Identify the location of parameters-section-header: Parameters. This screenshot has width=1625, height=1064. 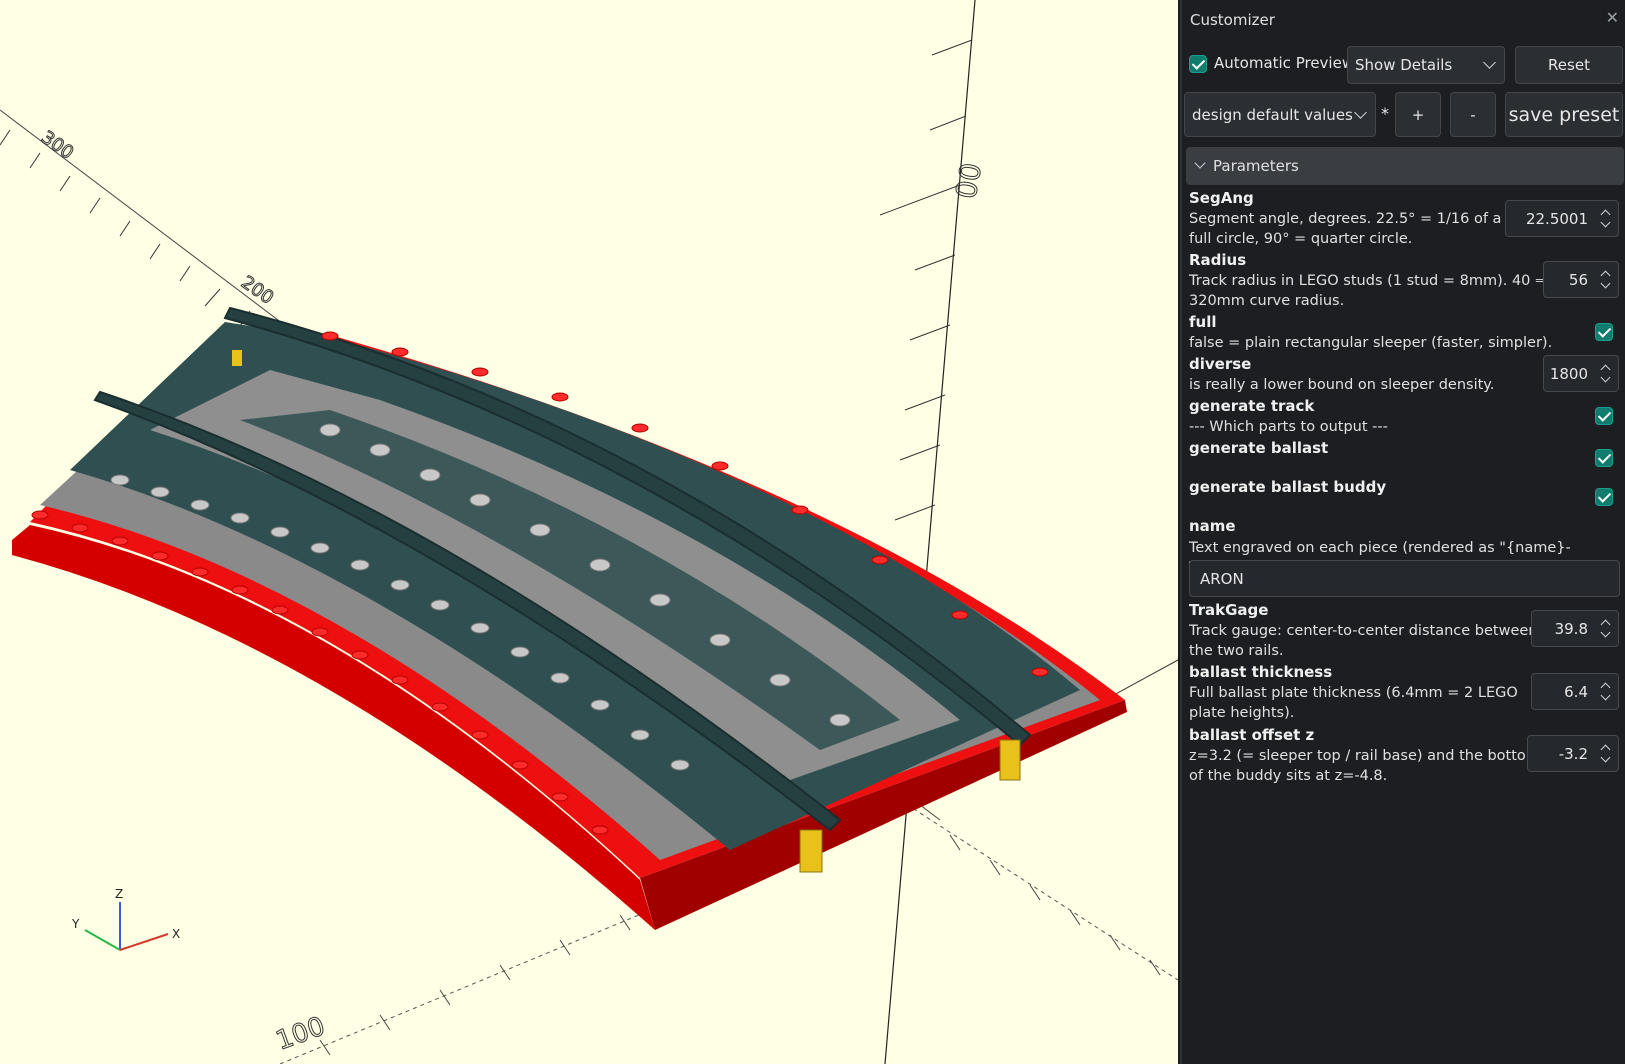
(1405, 166).